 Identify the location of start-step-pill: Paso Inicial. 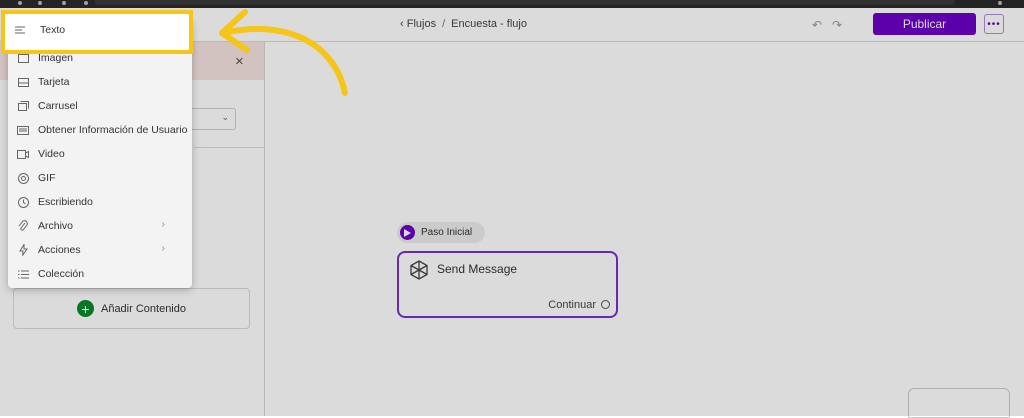
(441, 232).